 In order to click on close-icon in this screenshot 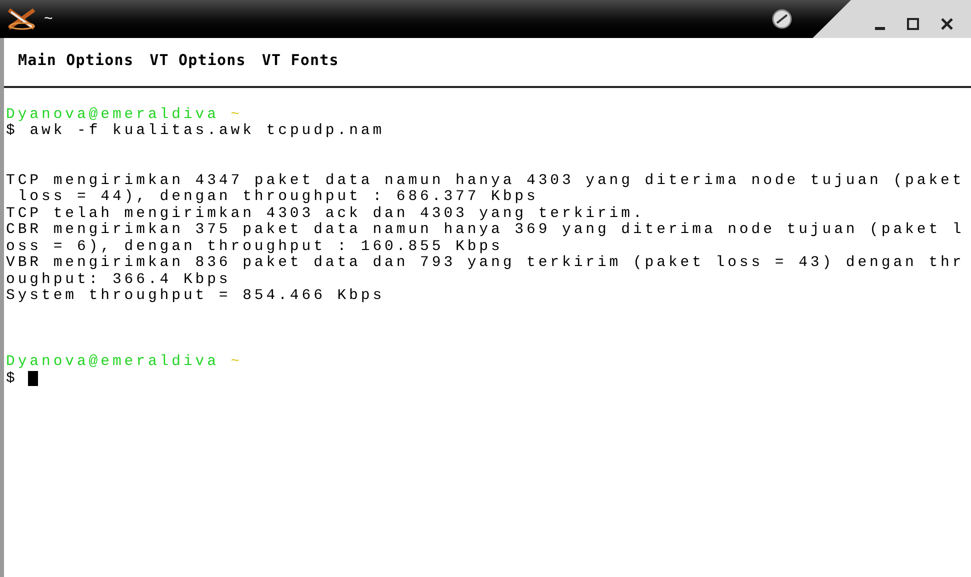, I will do `click(947, 24)`.